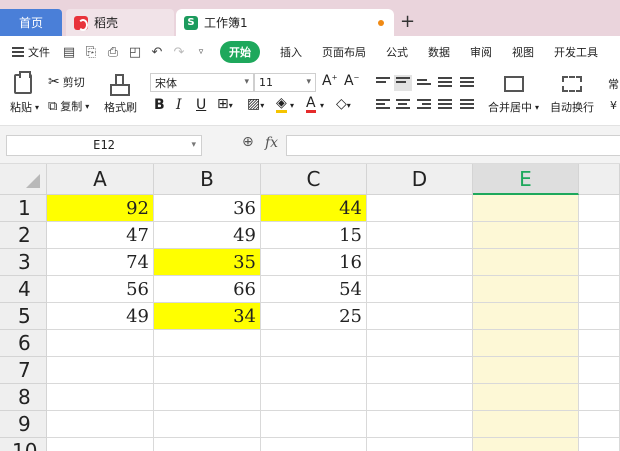  Describe the element at coordinates (572, 107) in the screenshot. I see `wrap-text-button: 自动换行` at that location.